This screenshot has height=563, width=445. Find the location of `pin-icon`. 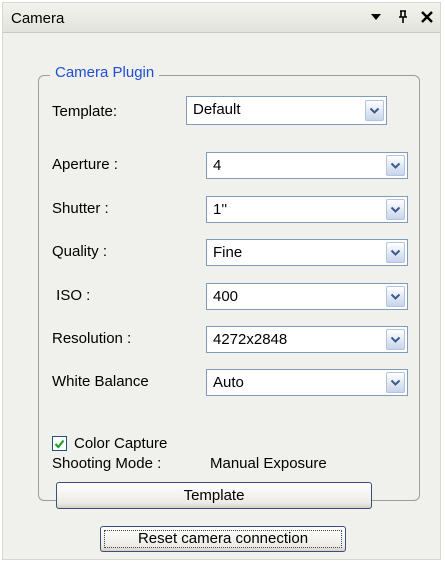

pin-icon is located at coordinates (403, 16).